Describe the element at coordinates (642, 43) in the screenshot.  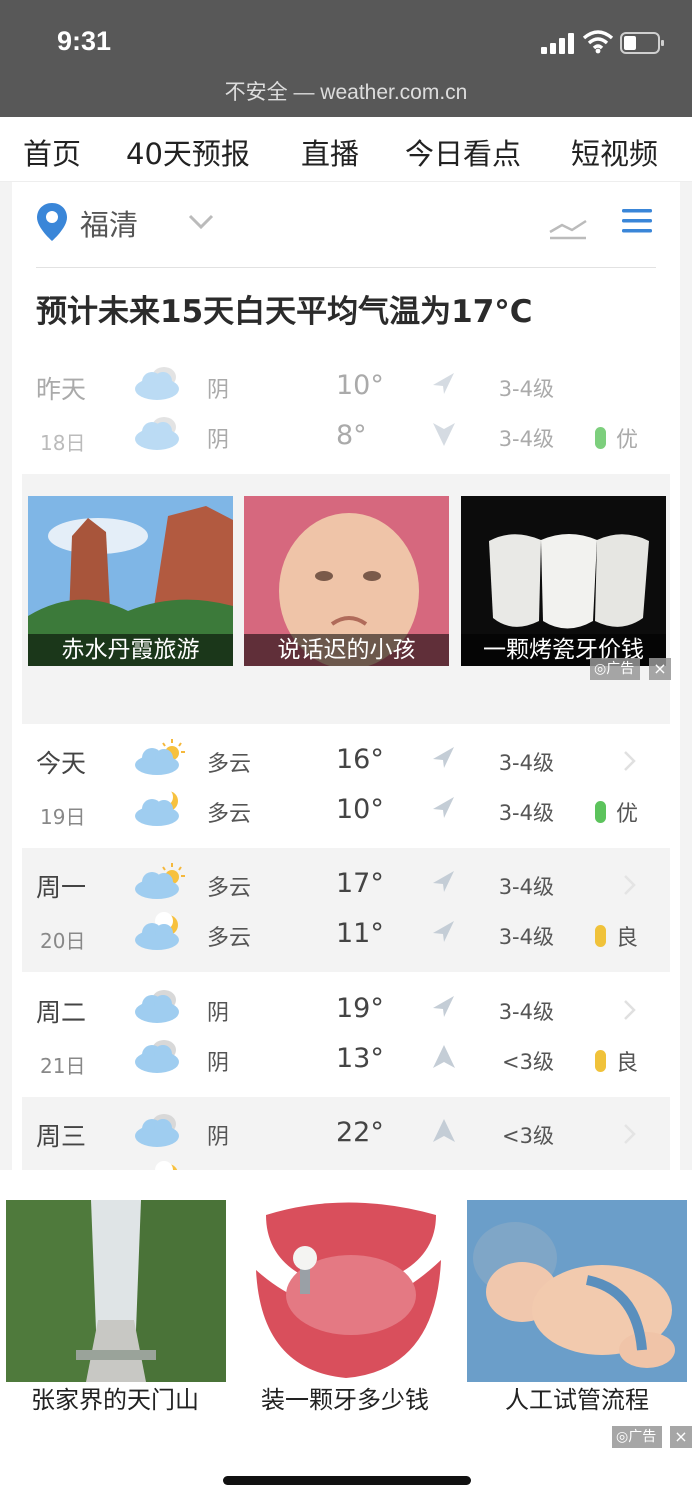
I see `battery-icon` at that location.